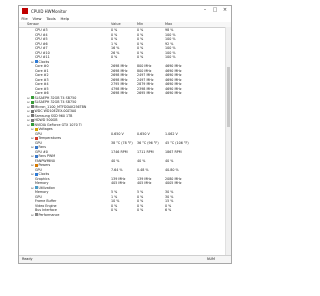  Describe the element at coordinates (55, 111) in the screenshot. I see `row-label: WDC WD10EZEX-00Z3A0` at that location.